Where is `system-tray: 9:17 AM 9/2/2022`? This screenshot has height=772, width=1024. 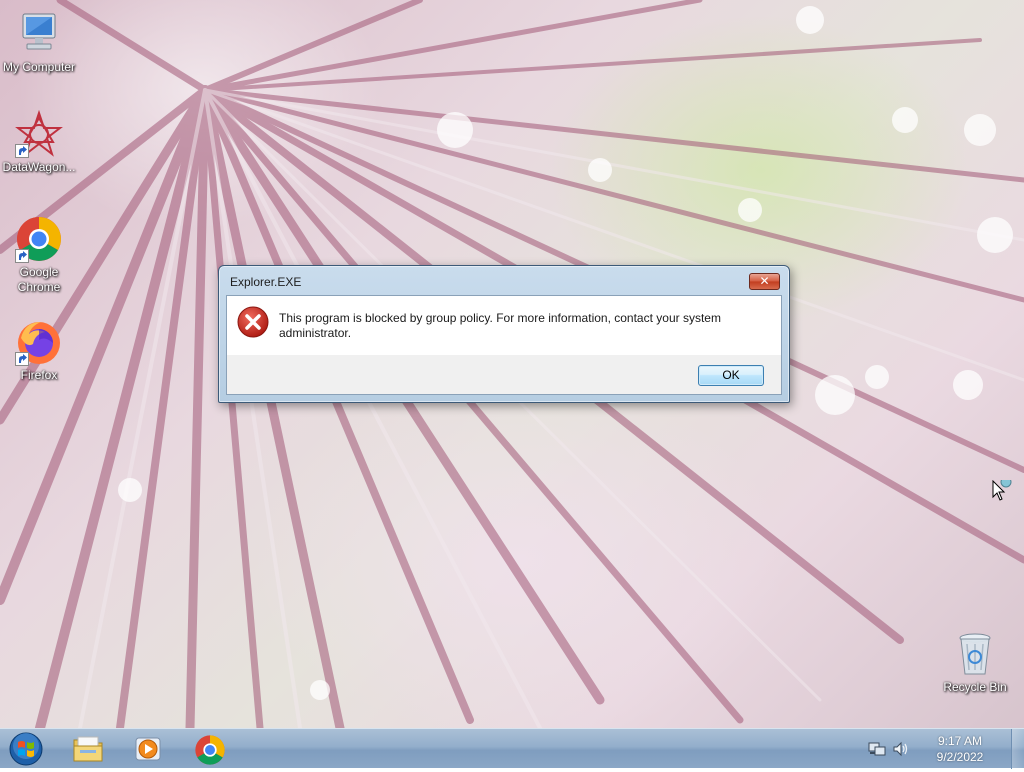 system-tray: 9:17 AM 9/2/2022 is located at coordinates (938, 749).